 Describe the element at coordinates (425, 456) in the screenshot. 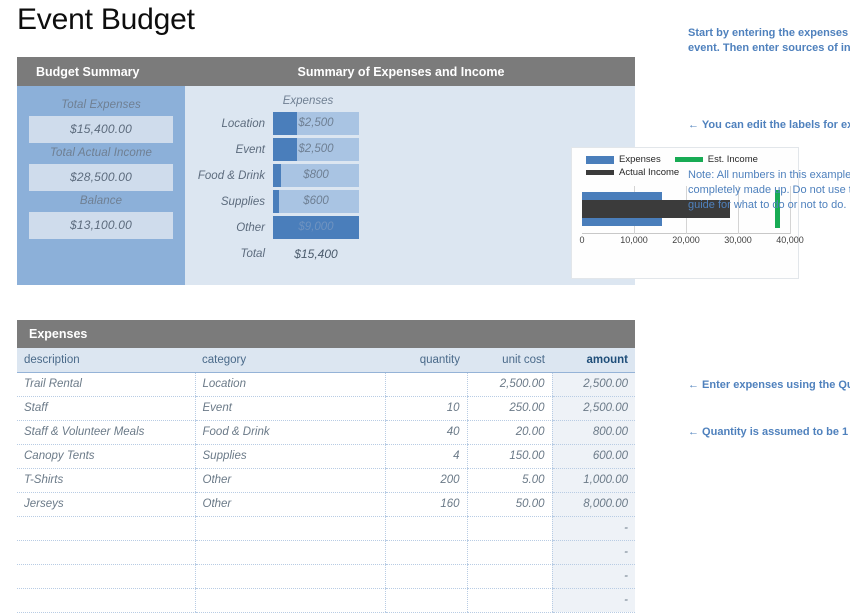

I see `cell-quantity: 4` at that location.